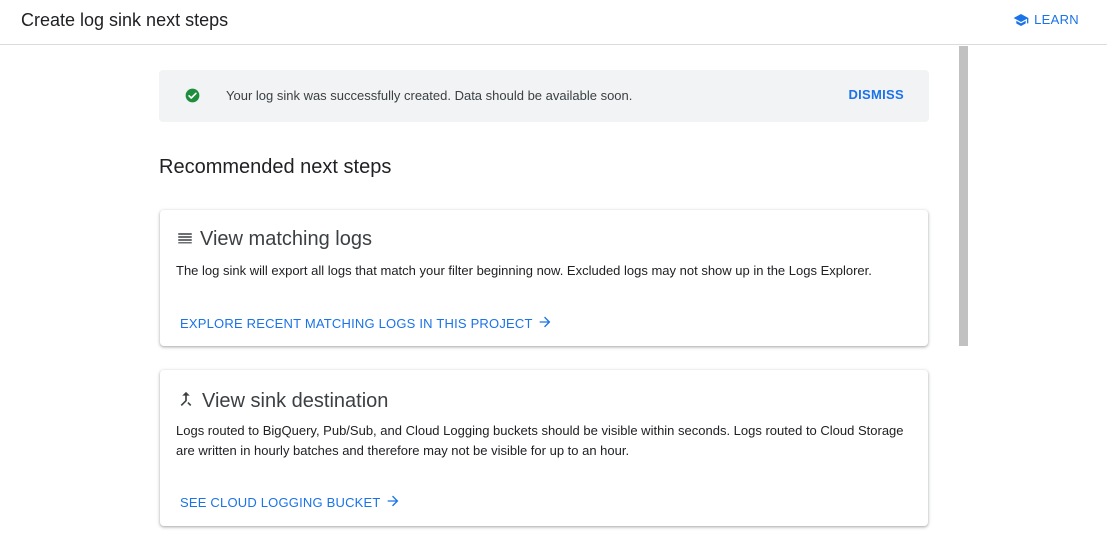  What do you see at coordinates (125, 20) in the screenshot?
I see `page-title: Create log sink next steps` at bounding box center [125, 20].